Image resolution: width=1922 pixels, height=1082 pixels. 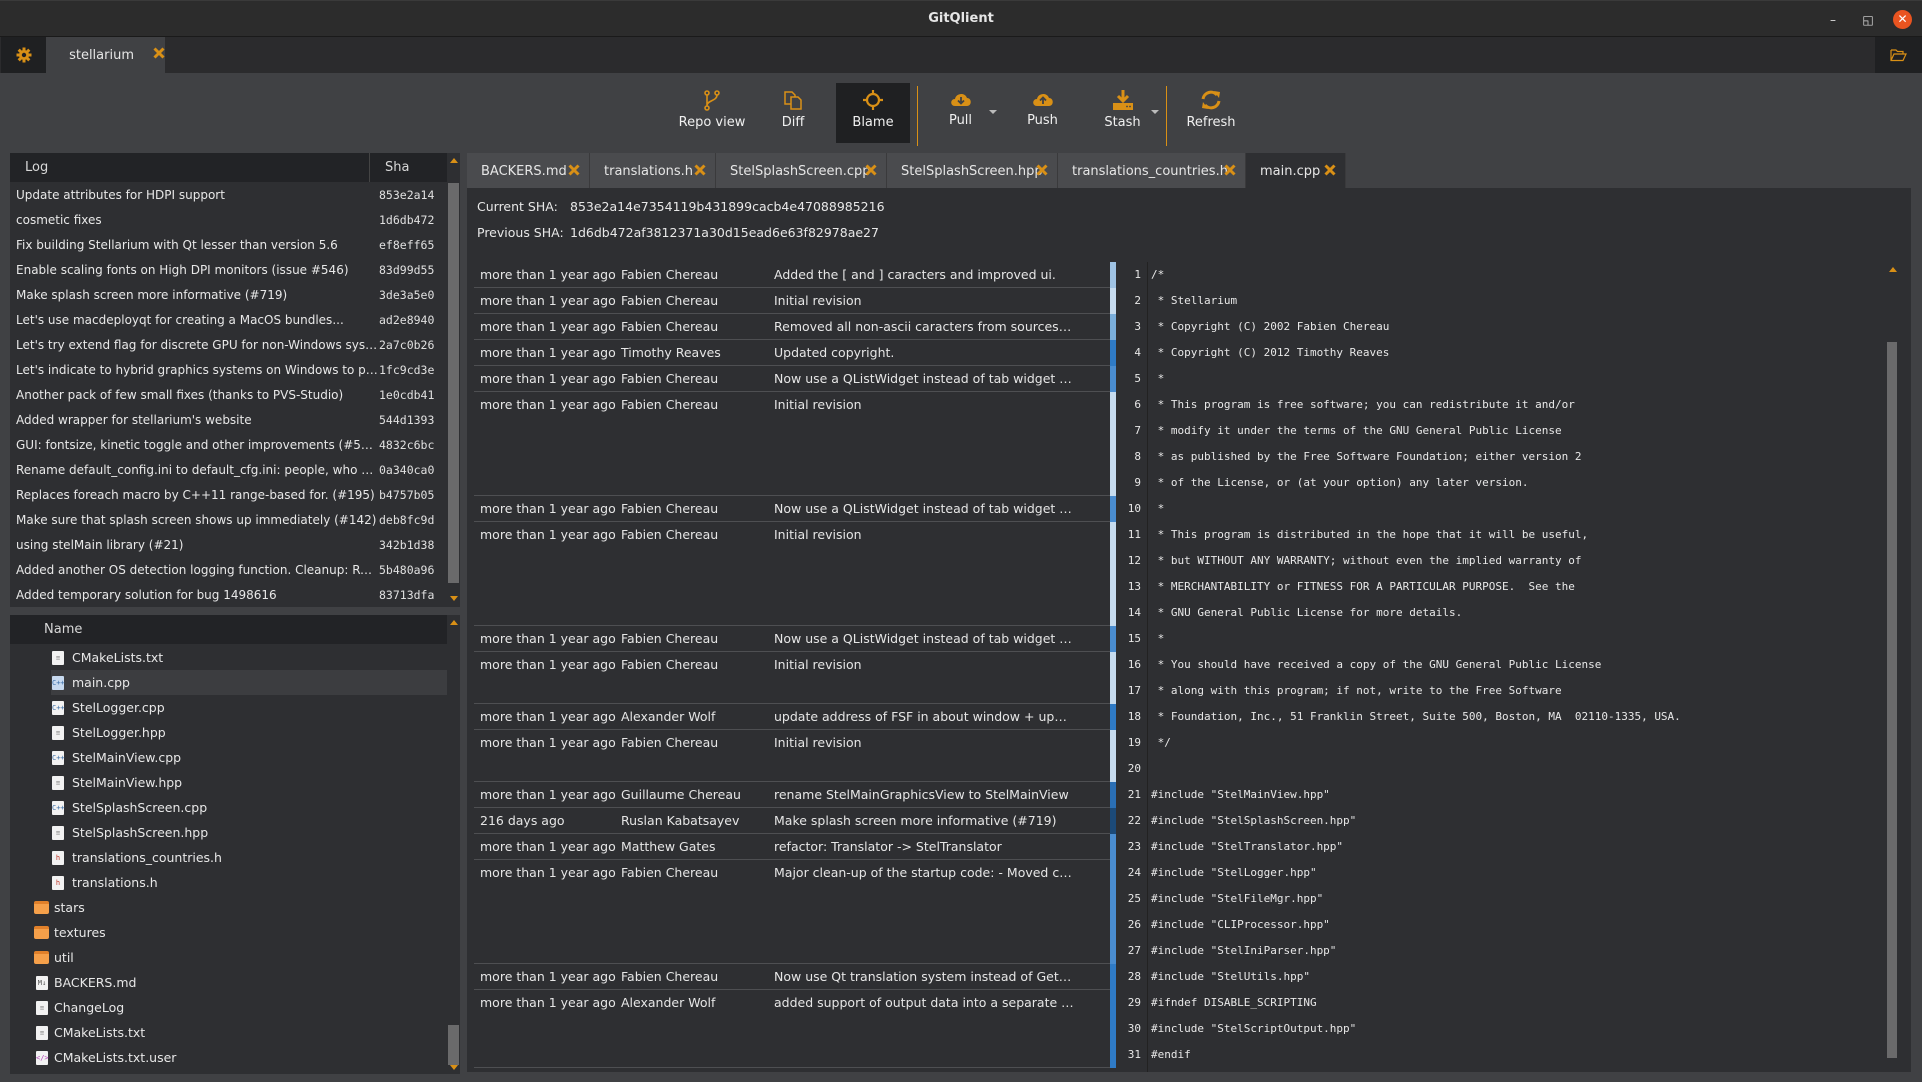 I want to click on tree-item: textures, so click(x=228, y=932).